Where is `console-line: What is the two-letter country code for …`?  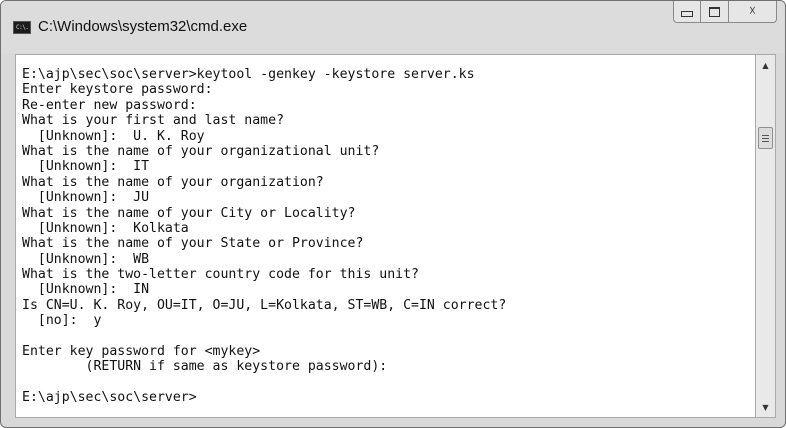 console-line: What is the two-letter country code for … is located at coordinates (220, 275).